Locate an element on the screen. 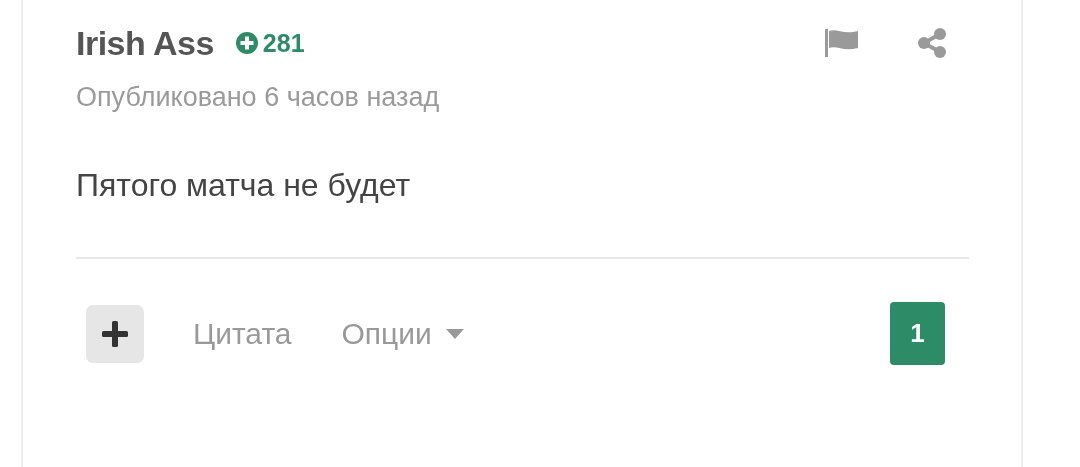 The width and height of the screenshot is (1080, 467). upvote-button is located at coordinates (115, 333).